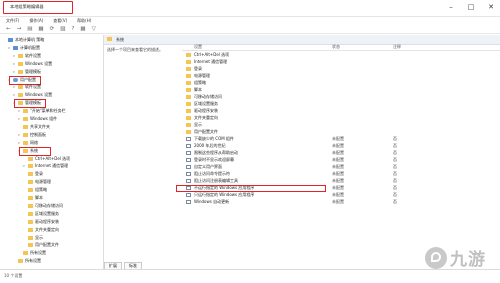 Image resolution: width=500 pixels, height=283 pixels. What do you see at coordinates (13, 275) in the screenshot?
I see `status-text: 10 个设置` at bounding box center [13, 275].